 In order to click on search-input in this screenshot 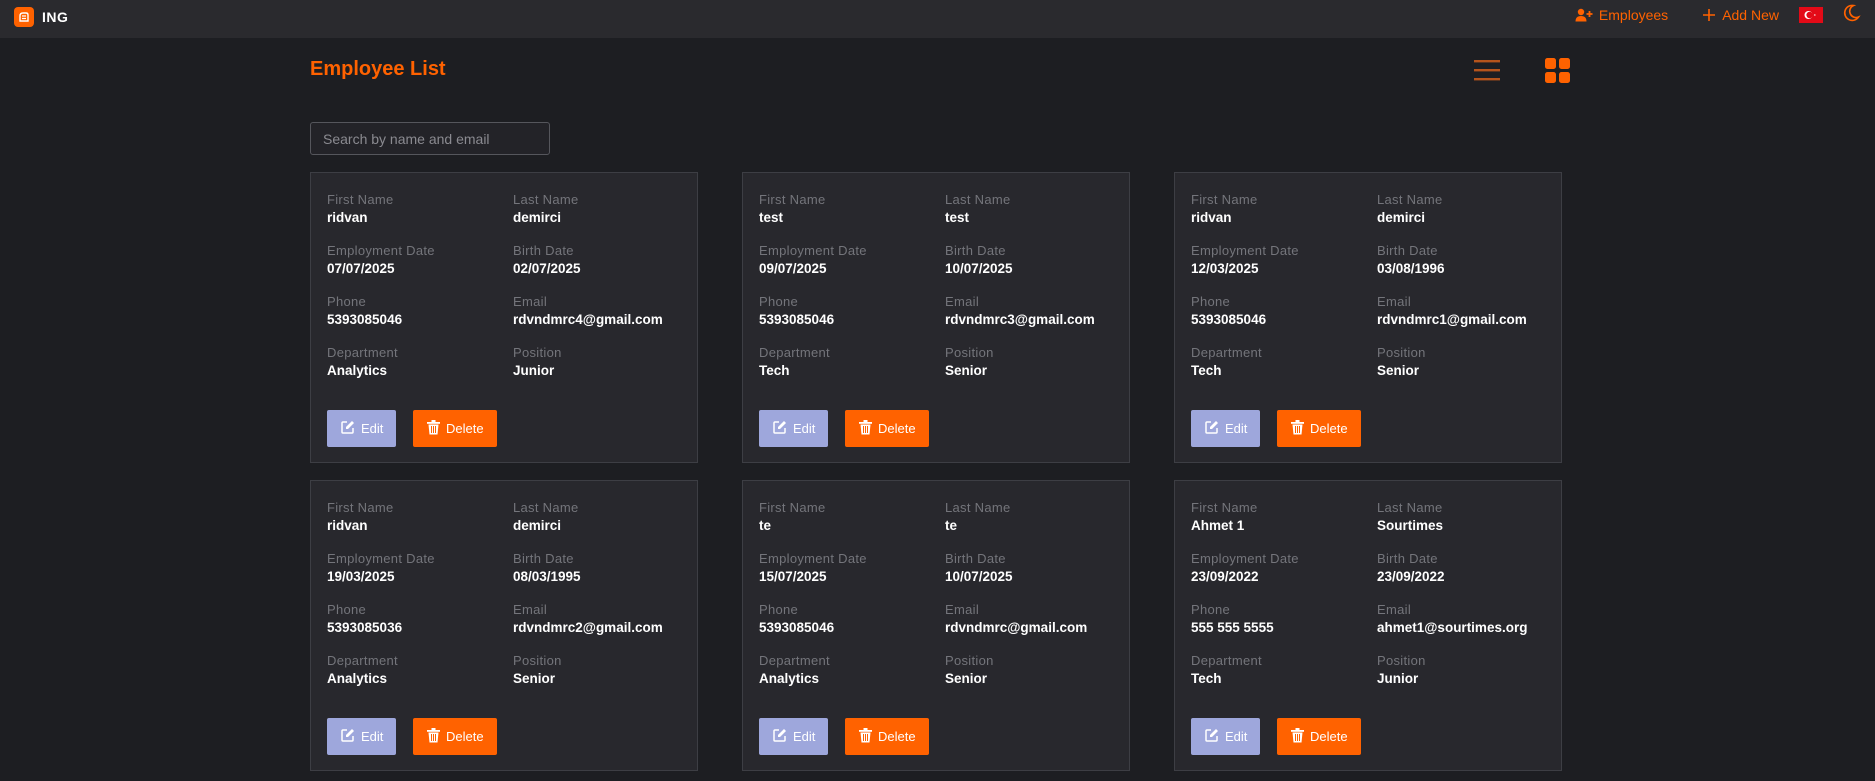, I will do `click(430, 138)`.